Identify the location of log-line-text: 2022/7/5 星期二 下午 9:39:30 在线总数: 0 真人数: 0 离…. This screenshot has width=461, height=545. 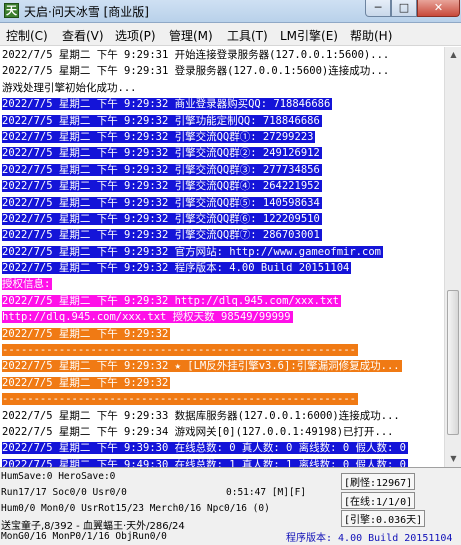
(205, 448).